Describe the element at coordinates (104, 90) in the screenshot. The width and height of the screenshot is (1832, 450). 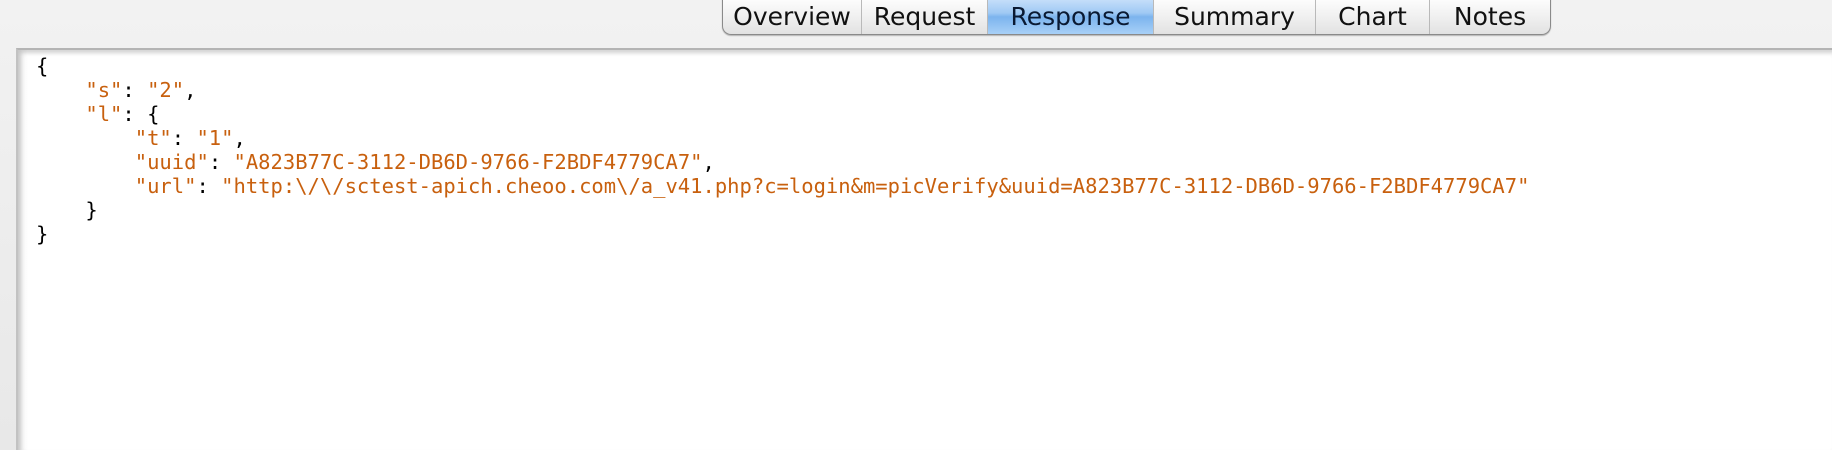
I see `json-key-s: "s"` at that location.